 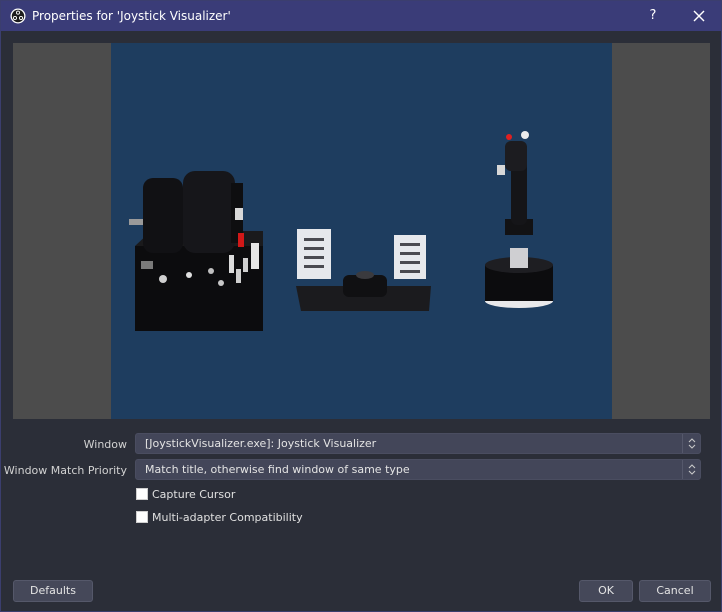 I want to click on close-button, so click(x=699, y=16).